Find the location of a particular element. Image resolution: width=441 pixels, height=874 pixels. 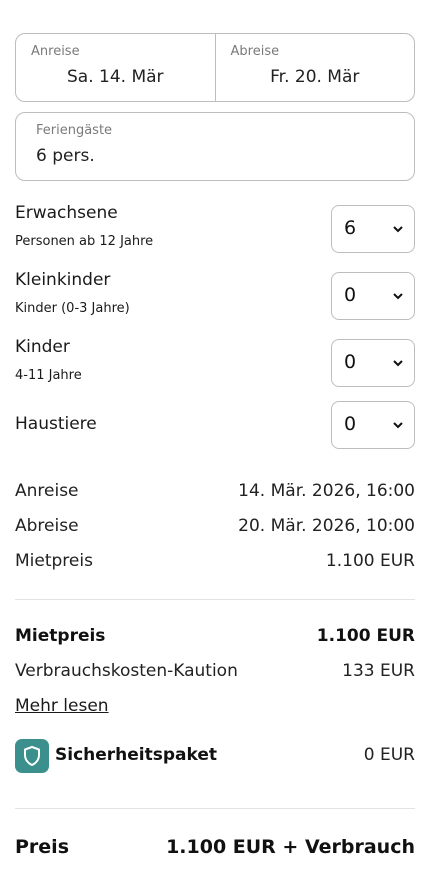

detail-arrival-label: Anreise is located at coordinates (47, 491).